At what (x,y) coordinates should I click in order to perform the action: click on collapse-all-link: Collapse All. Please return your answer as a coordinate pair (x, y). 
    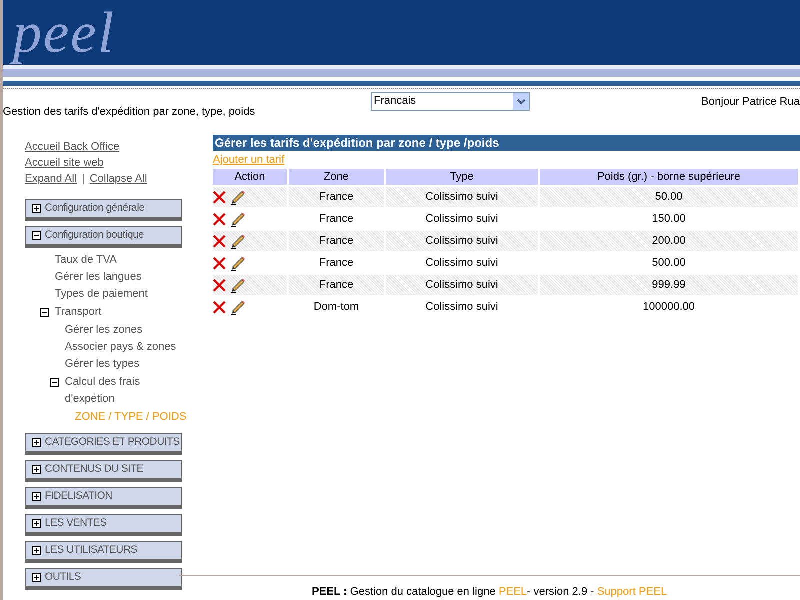
    Looking at the image, I should click on (119, 179).